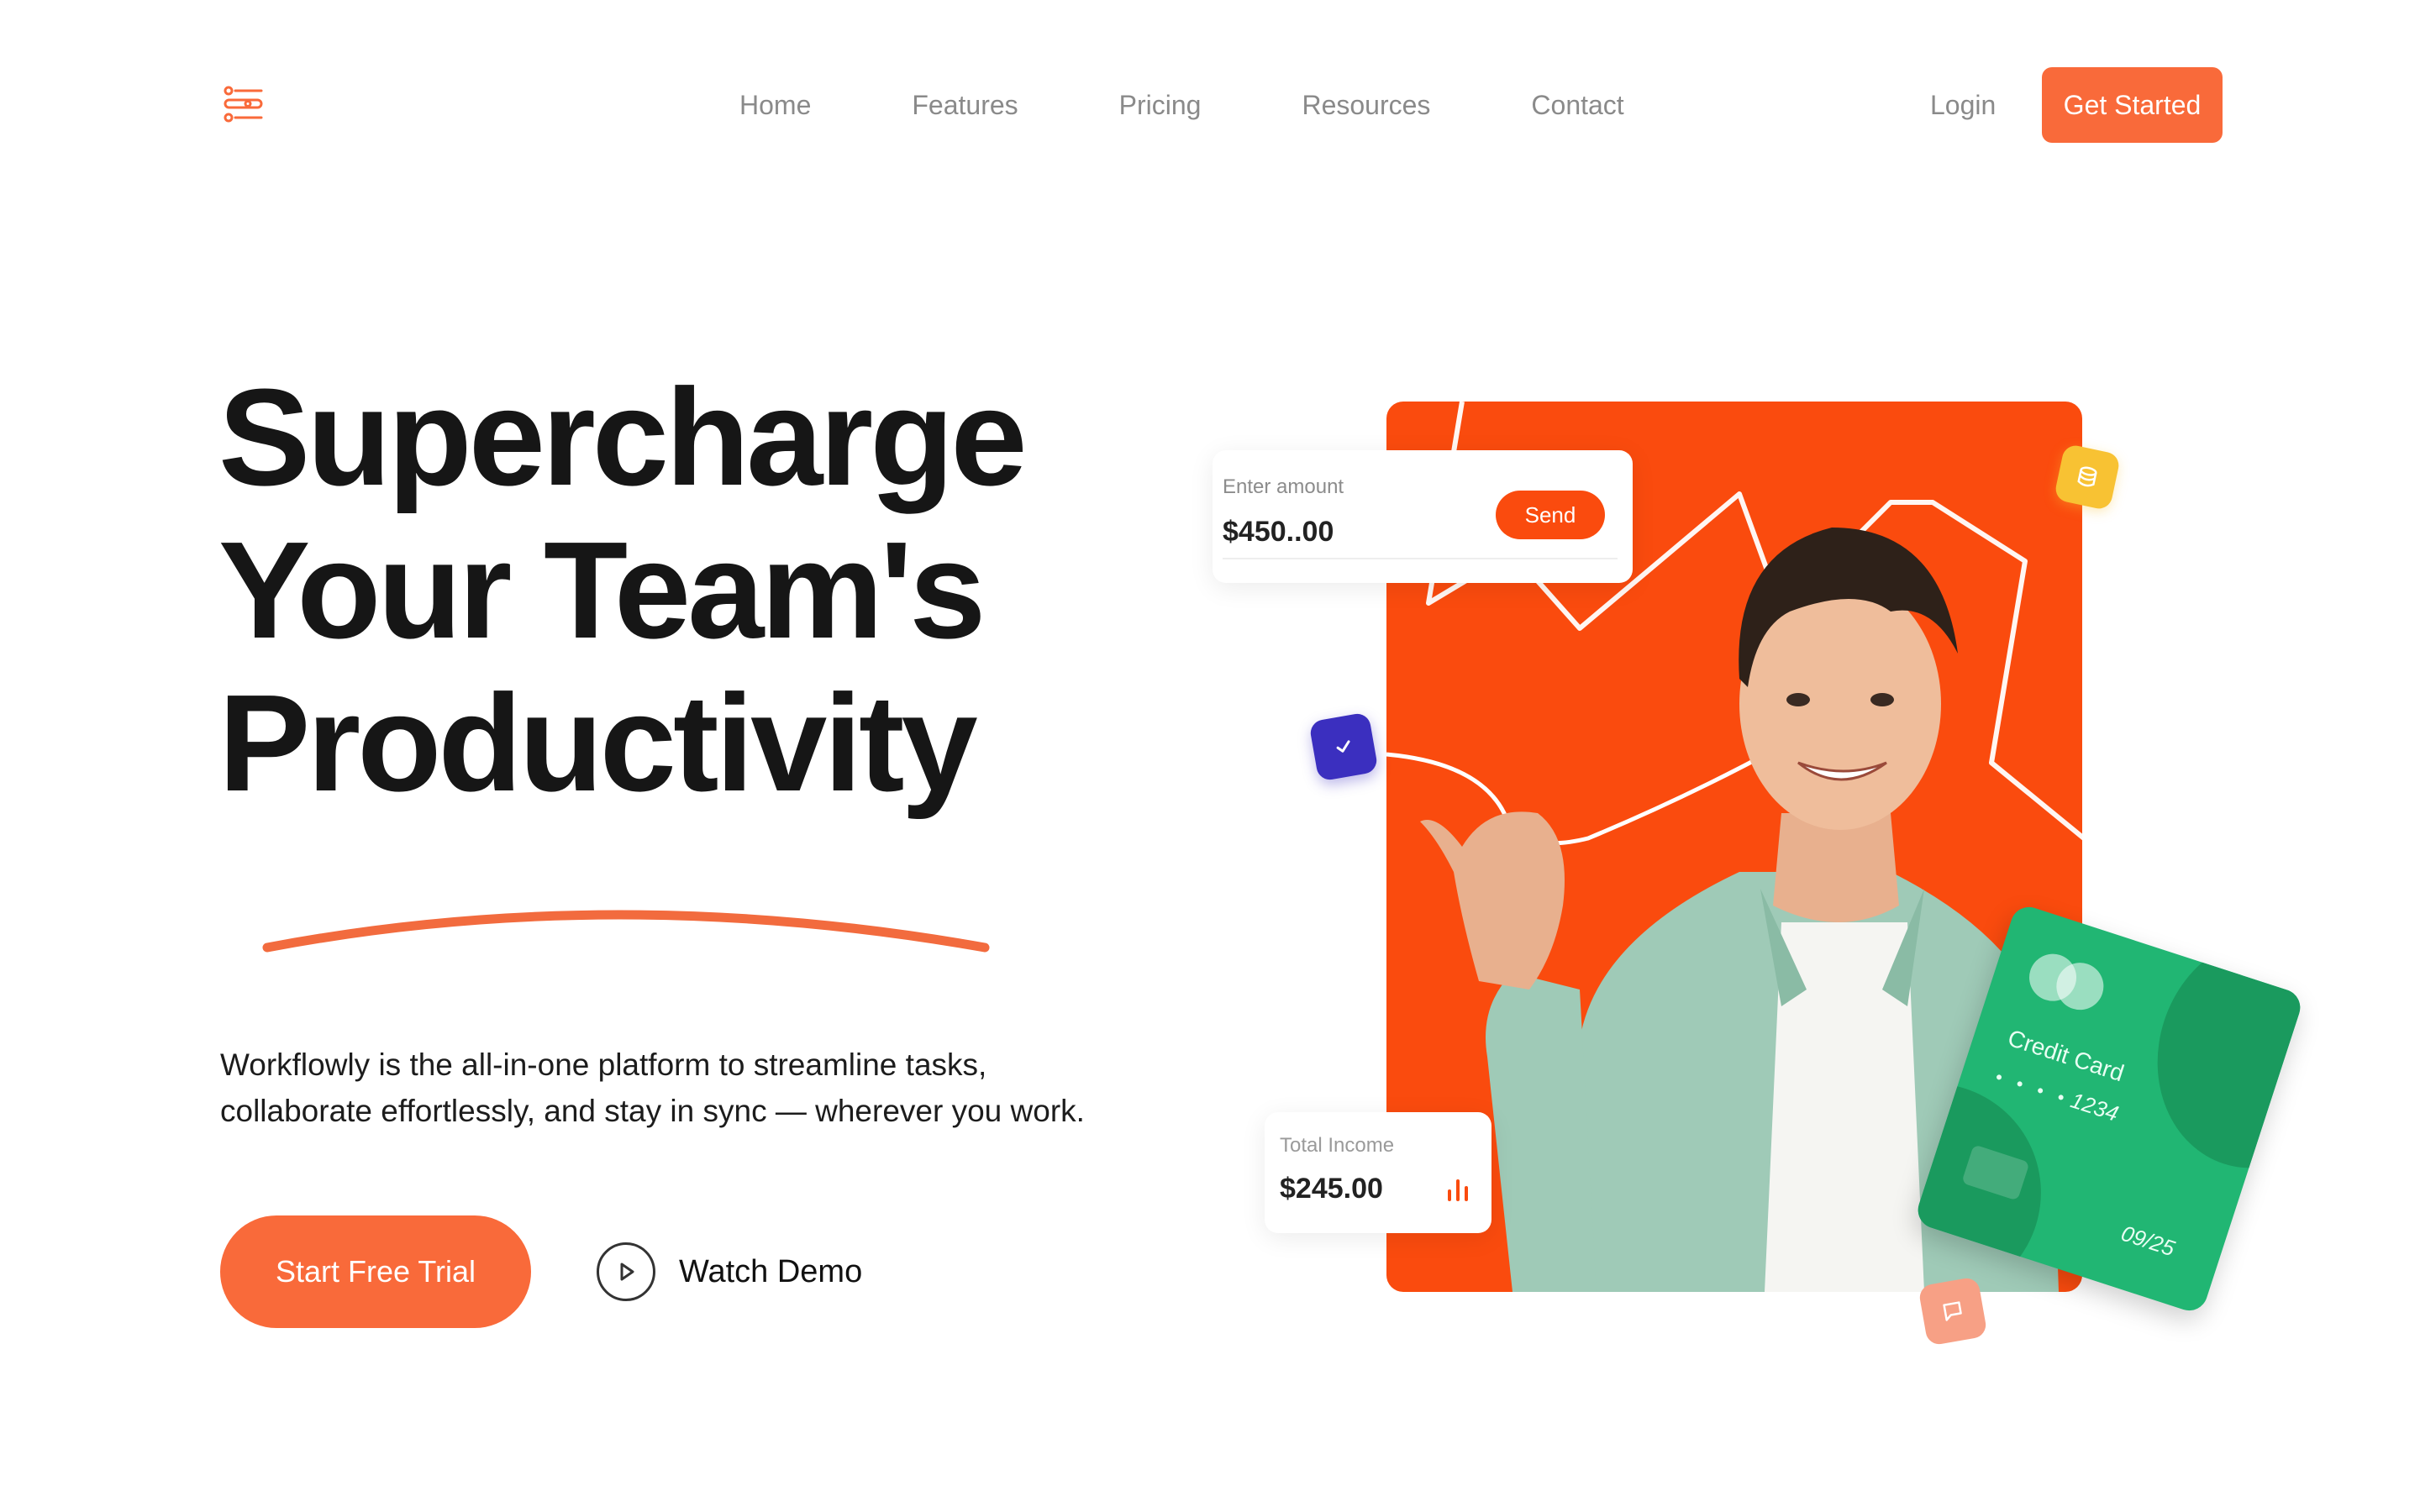 The image size is (2420, 1512). Describe the element at coordinates (1344, 746) in the screenshot. I see `check-icon` at that location.